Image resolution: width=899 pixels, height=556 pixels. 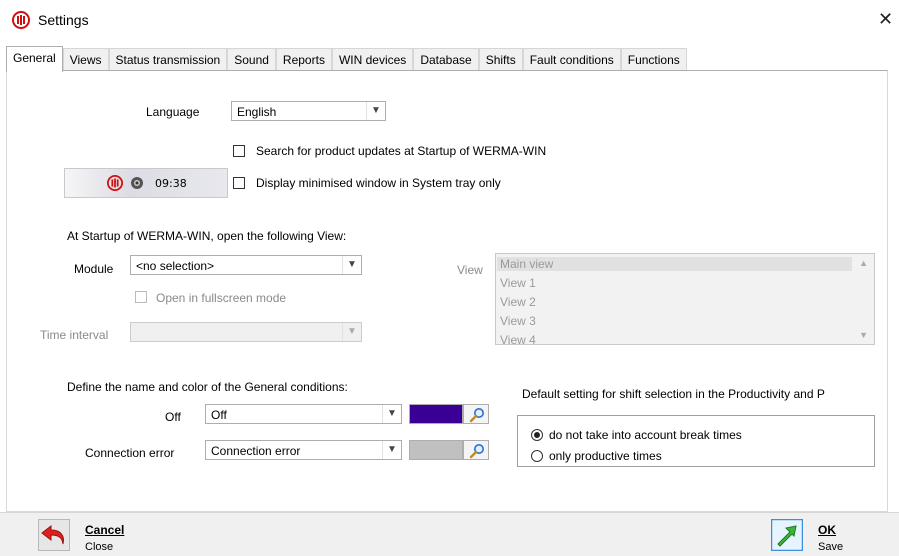 I want to click on ok-title: OK, so click(x=827, y=530).